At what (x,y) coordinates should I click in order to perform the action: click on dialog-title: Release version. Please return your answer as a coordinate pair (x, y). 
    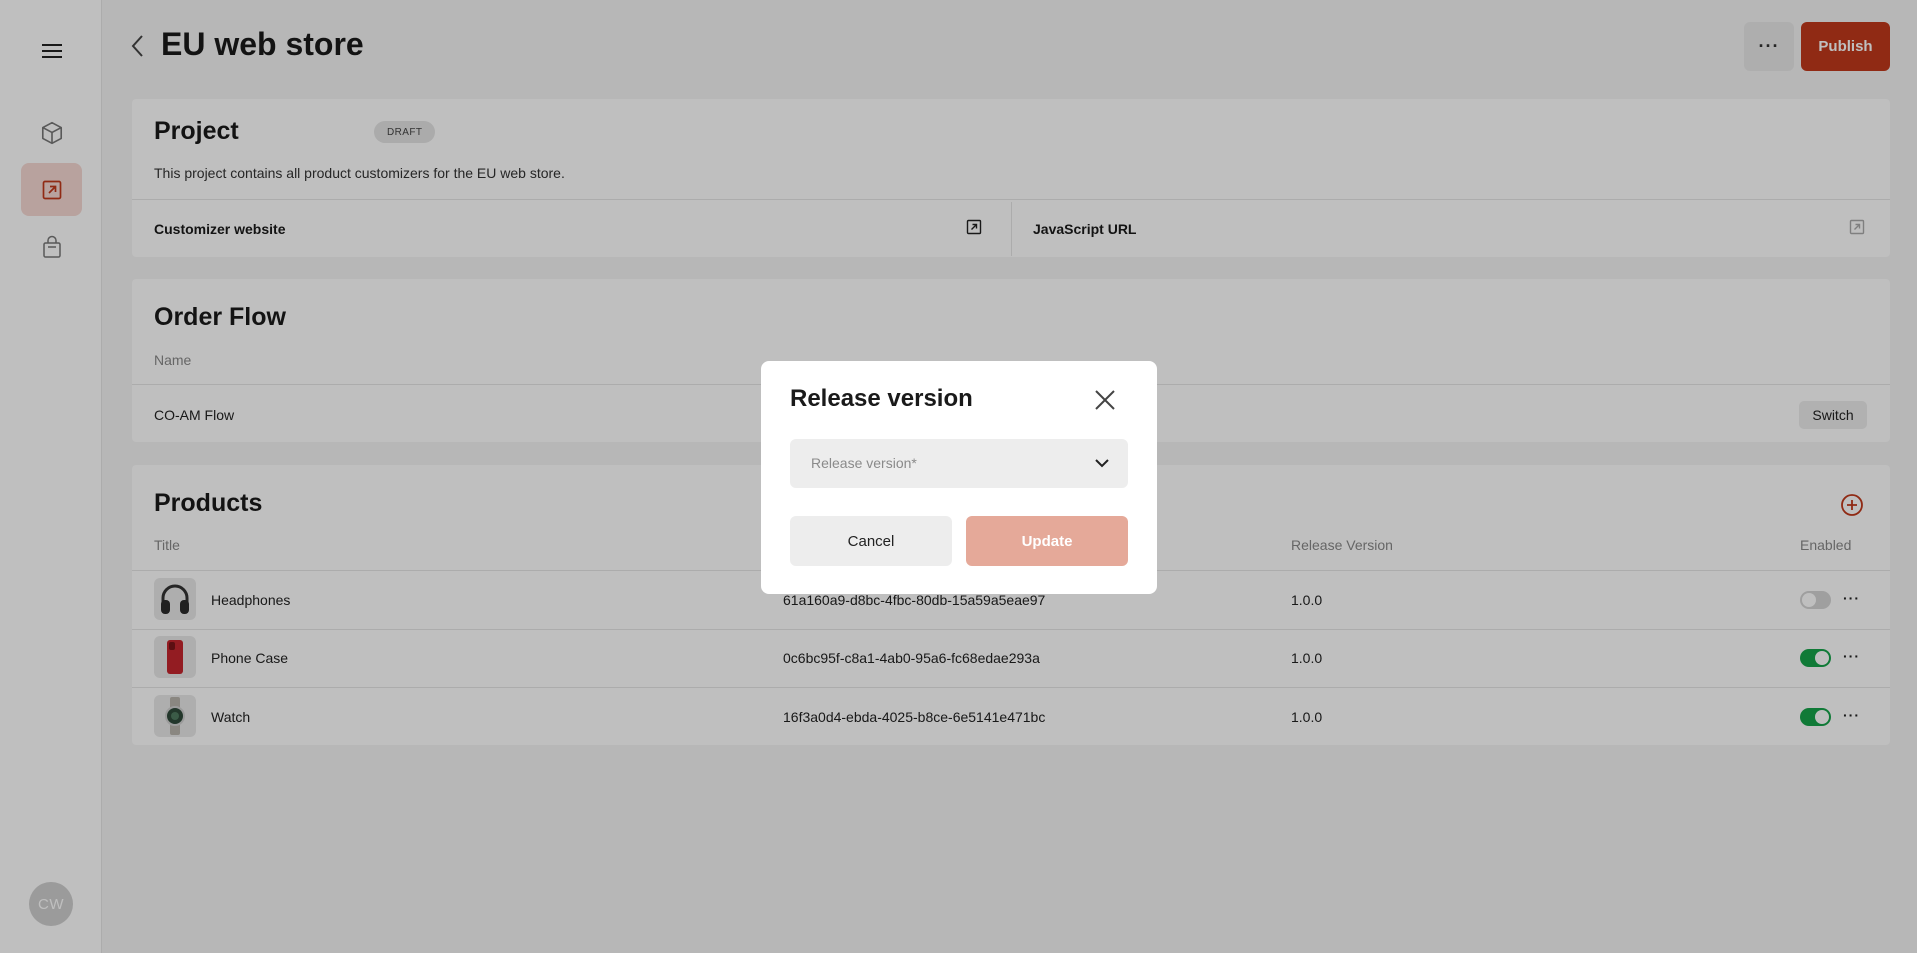
    Looking at the image, I should click on (881, 398).